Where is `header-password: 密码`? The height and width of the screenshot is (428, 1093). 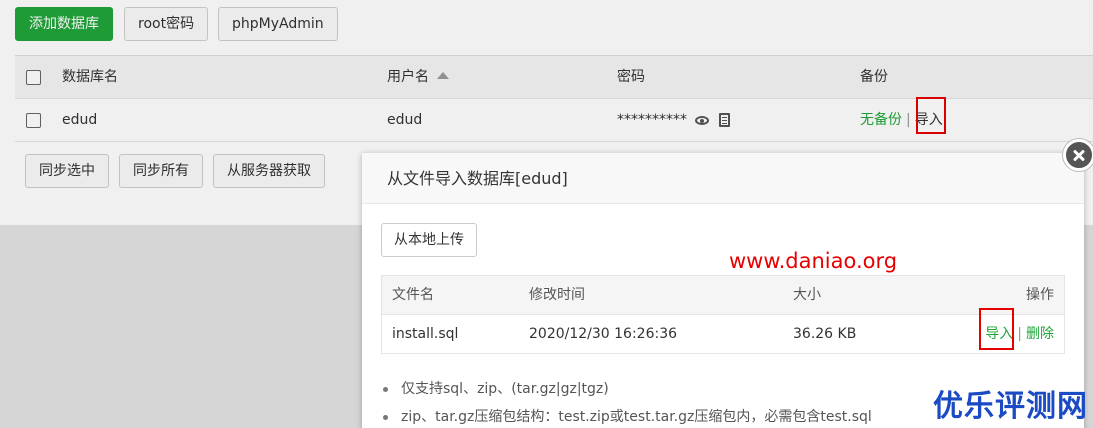
header-password: 密码 is located at coordinates (631, 77).